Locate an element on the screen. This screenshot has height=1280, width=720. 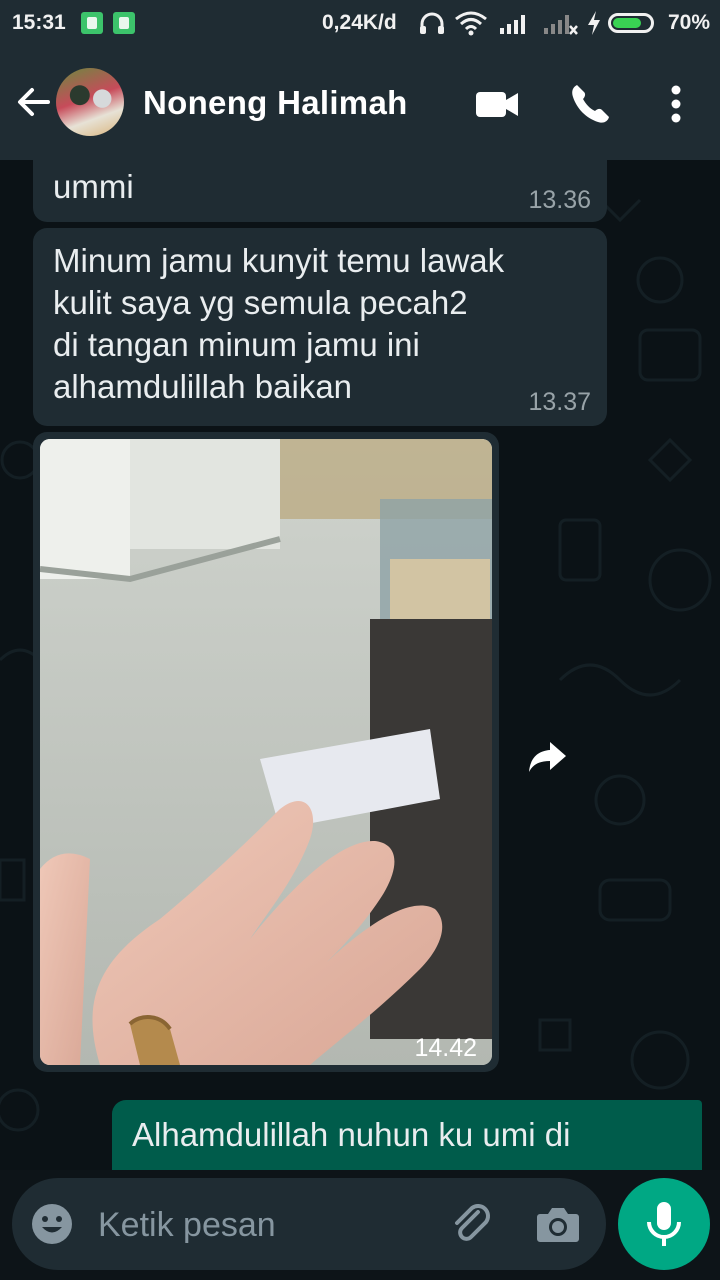
message-time: 14.42 is located at coordinates (445, 1048).